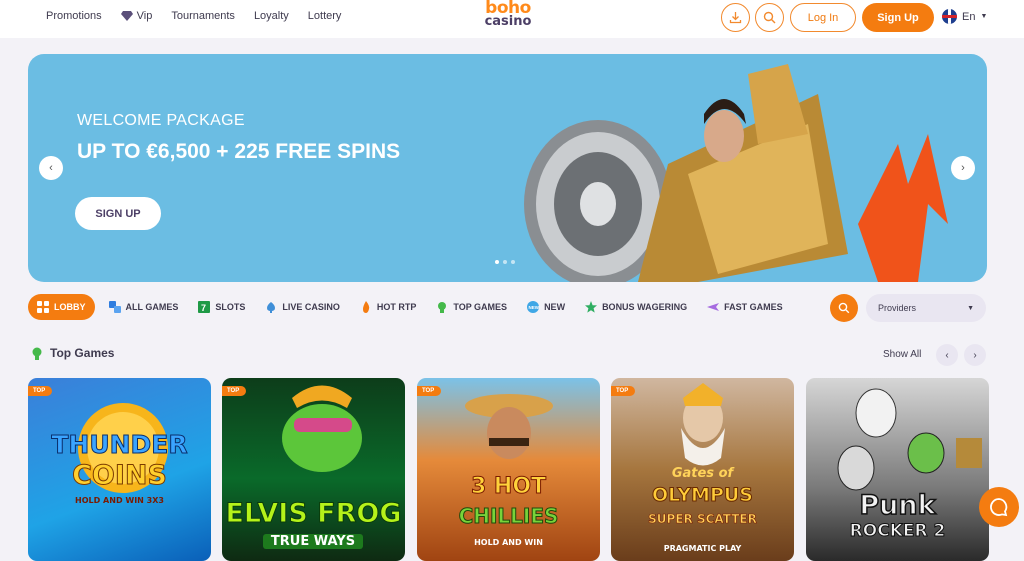 The width and height of the screenshot is (1024, 561). What do you see at coordinates (136, 16) in the screenshot?
I see `nav-vip: Vip` at bounding box center [136, 16].